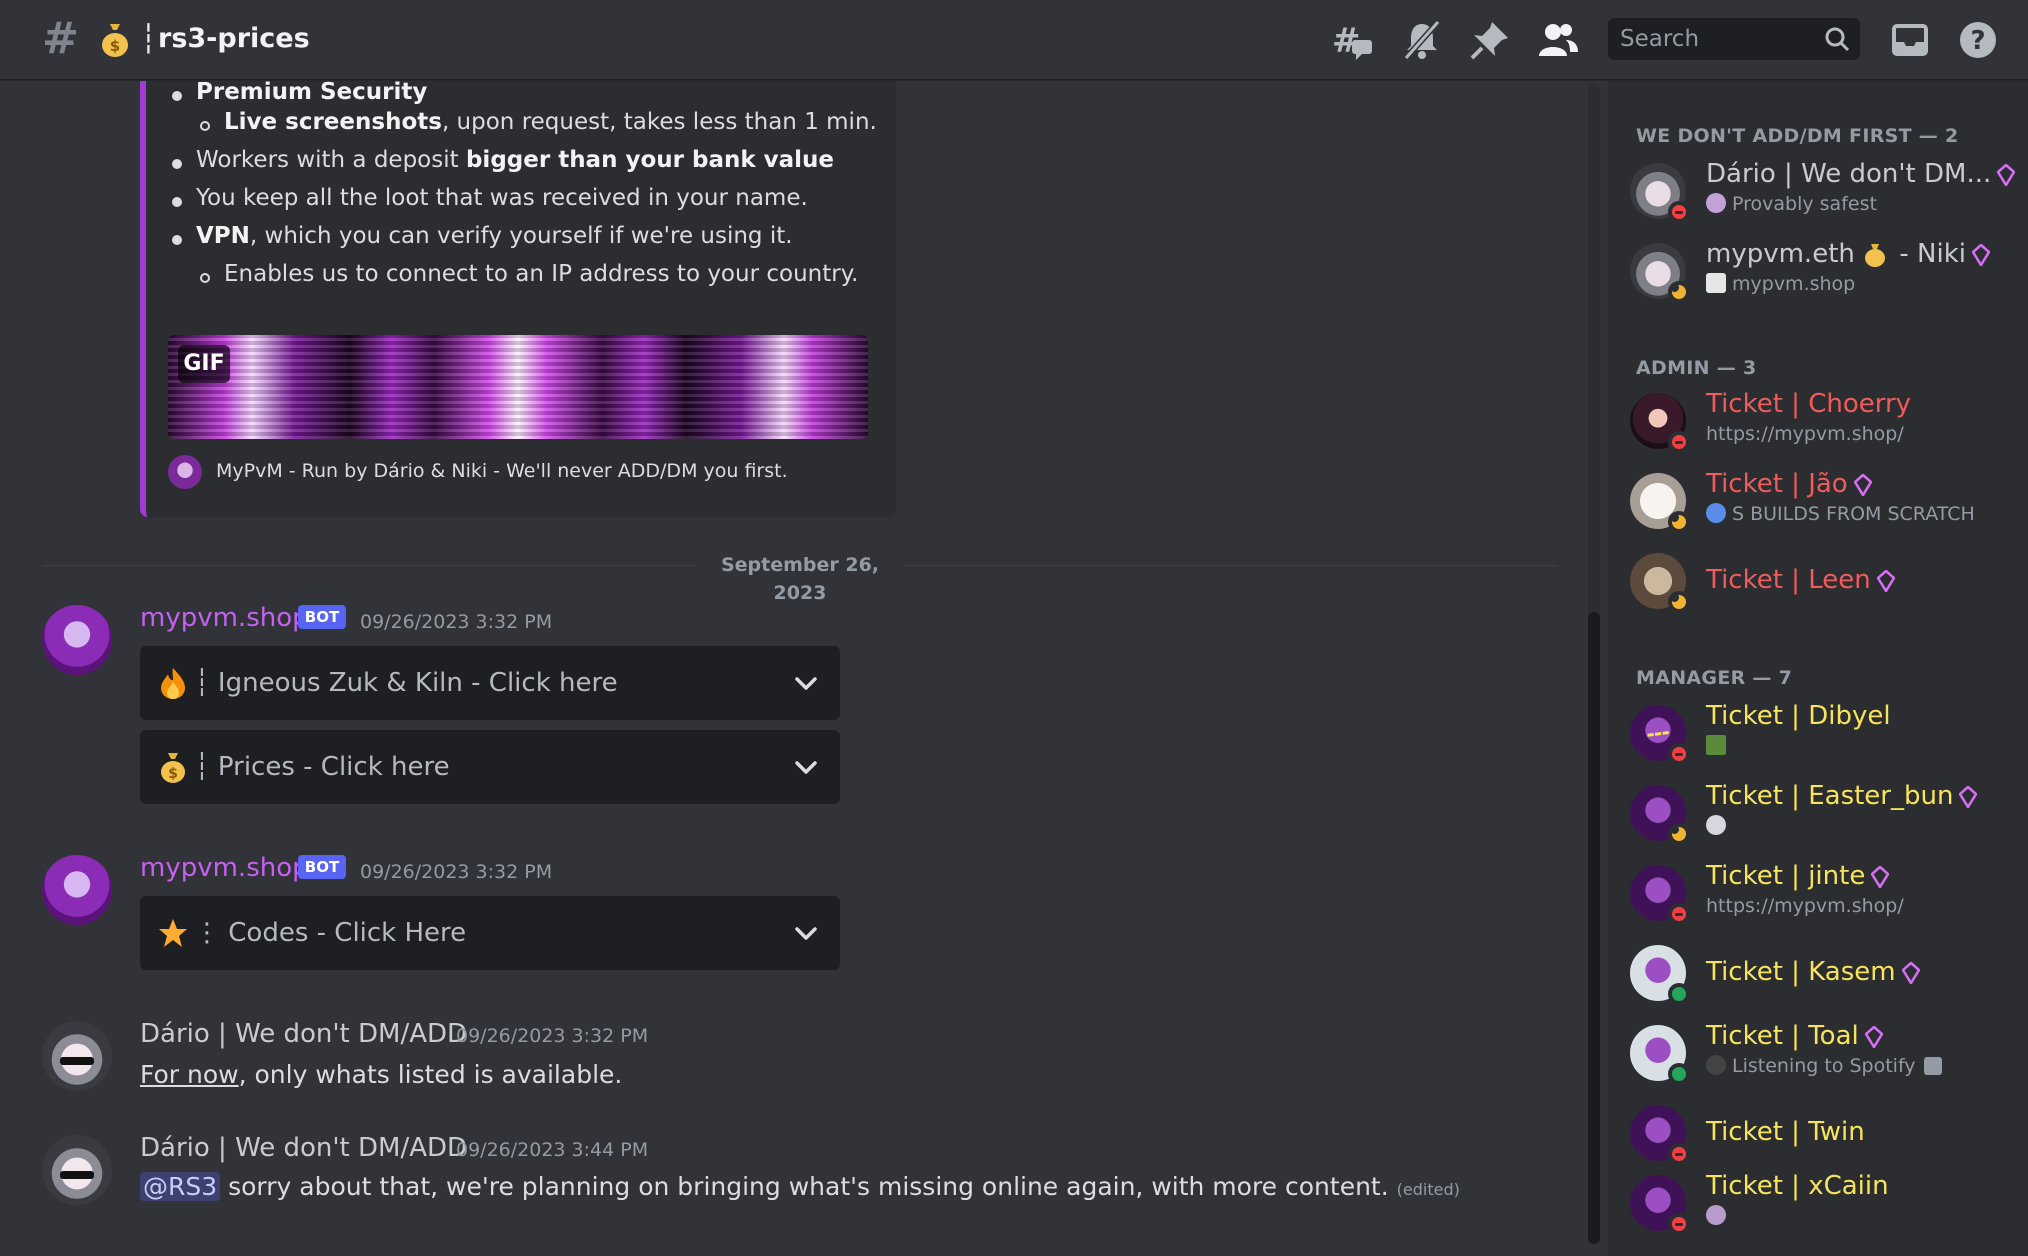 This screenshot has height=1256, width=2028. Describe the element at coordinates (1558, 40) in the screenshot. I see `member-list-icon` at that location.